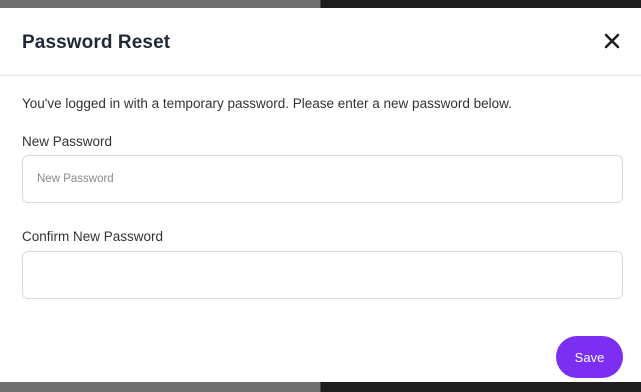 This screenshot has height=392, width=641. What do you see at coordinates (612, 41) in the screenshot?
I see `close-icon` at bounding box center [612, 41].